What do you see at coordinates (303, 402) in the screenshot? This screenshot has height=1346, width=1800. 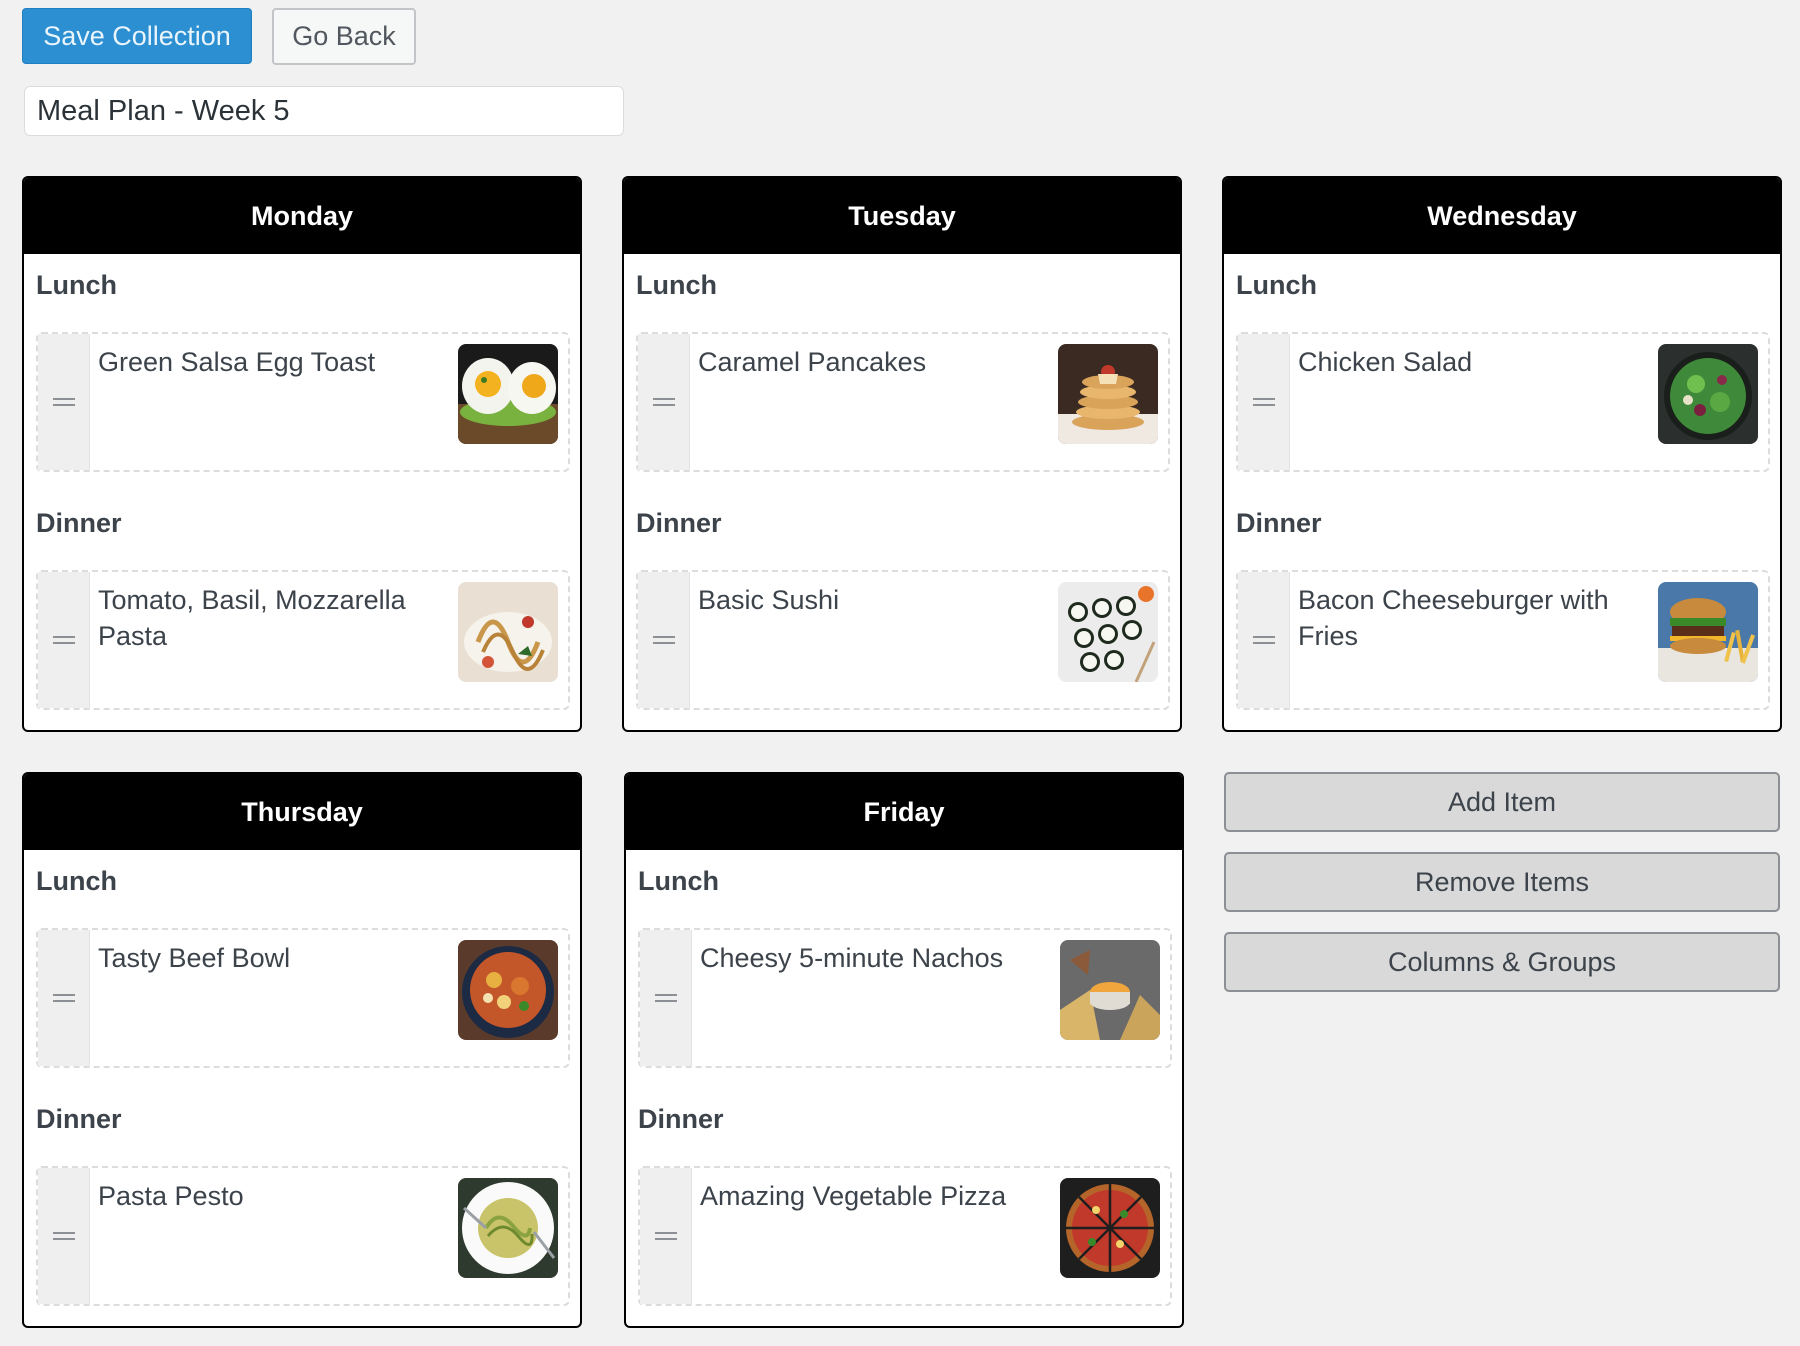 I see `meal-item: Green Salsa Egg Toast` at bounding box center [303, 402].